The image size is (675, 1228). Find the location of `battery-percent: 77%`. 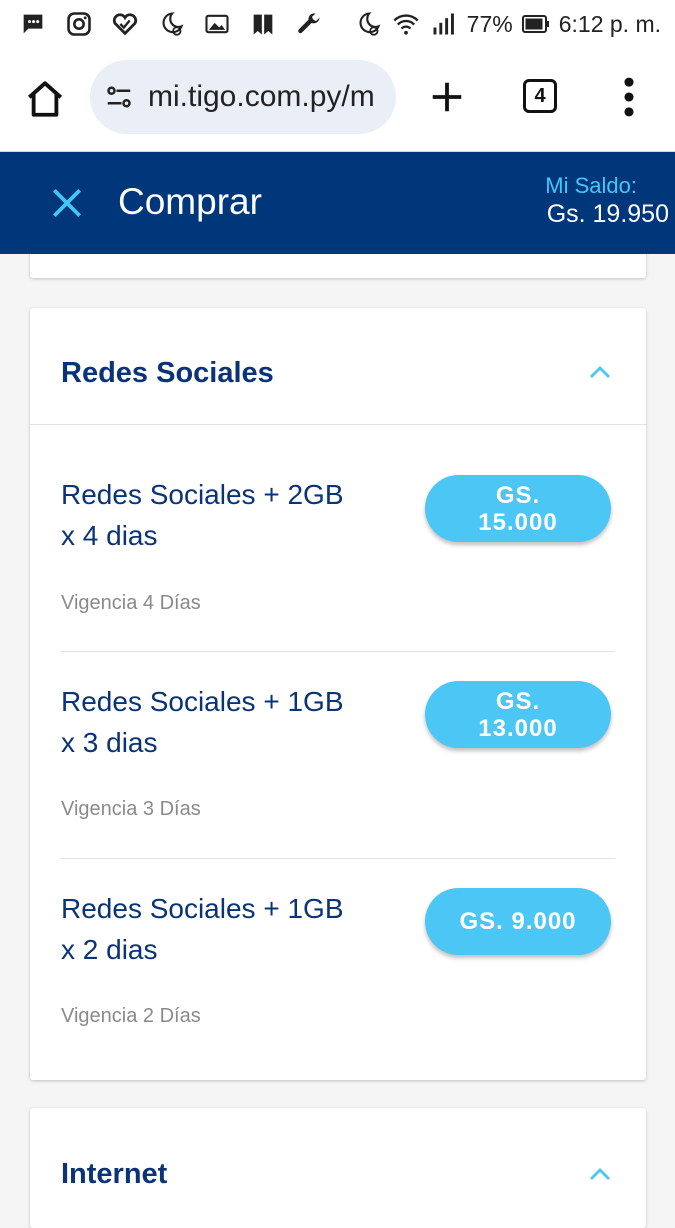

battery-percent: 77% is located at coordinates (489, 23).